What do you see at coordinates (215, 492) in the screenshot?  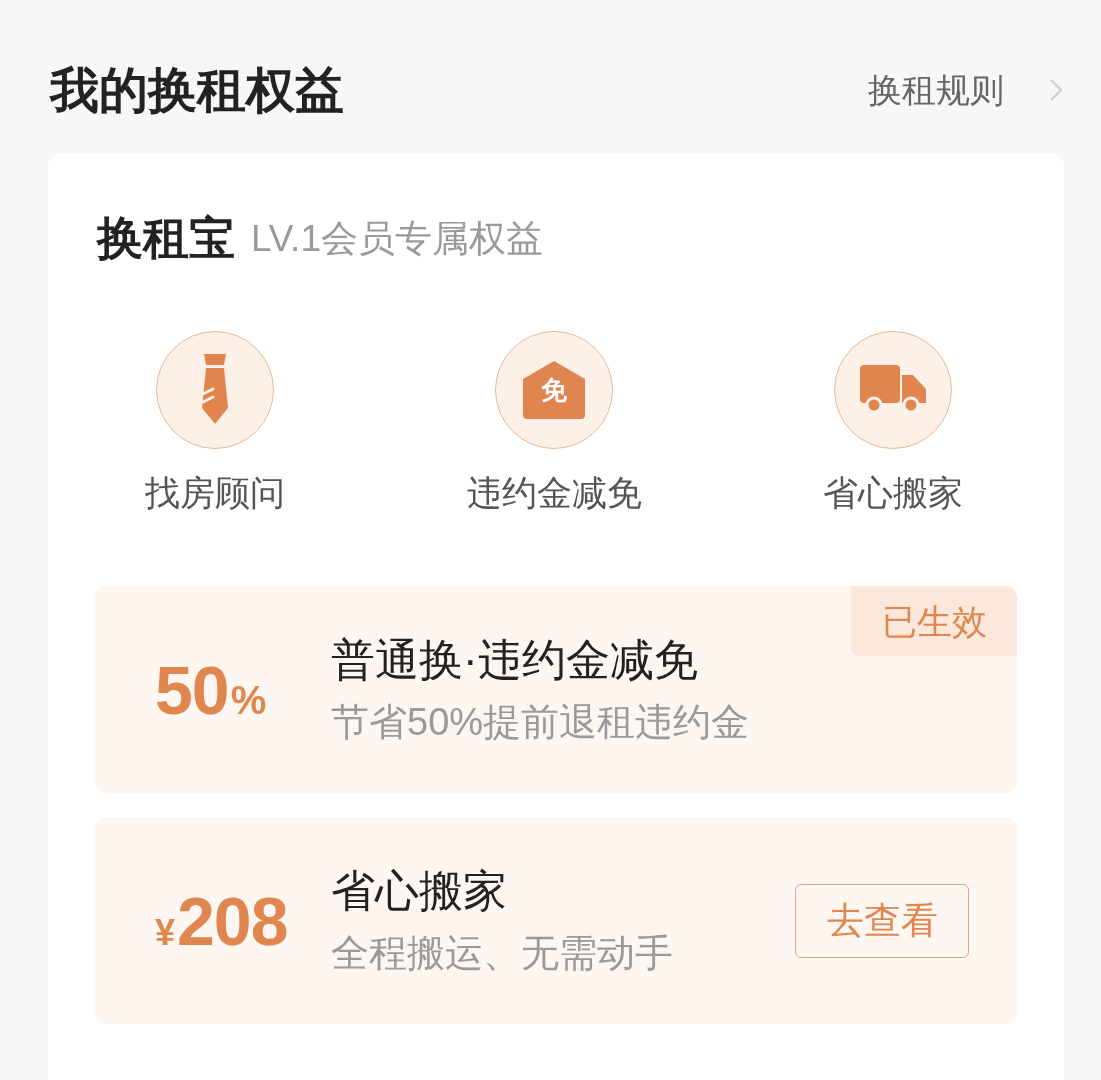 I see `perk-label: 找房顾问` at bounding box center [215, 492].